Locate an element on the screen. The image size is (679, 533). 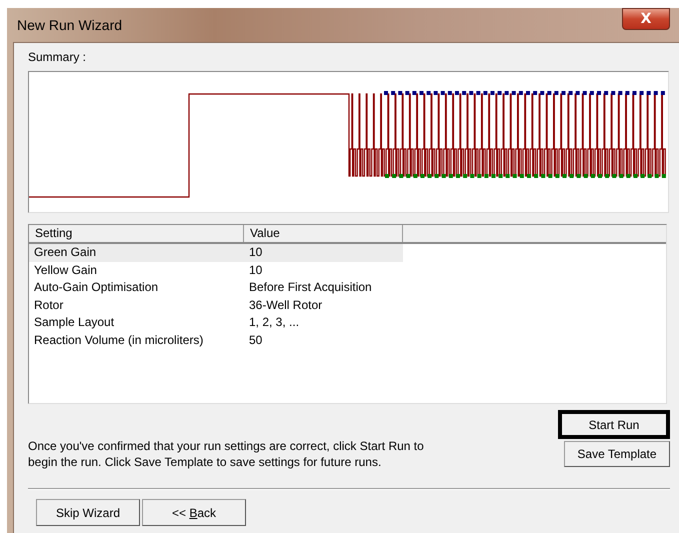
table-row: Green Gain 10 is located at coordinates (216, 253).